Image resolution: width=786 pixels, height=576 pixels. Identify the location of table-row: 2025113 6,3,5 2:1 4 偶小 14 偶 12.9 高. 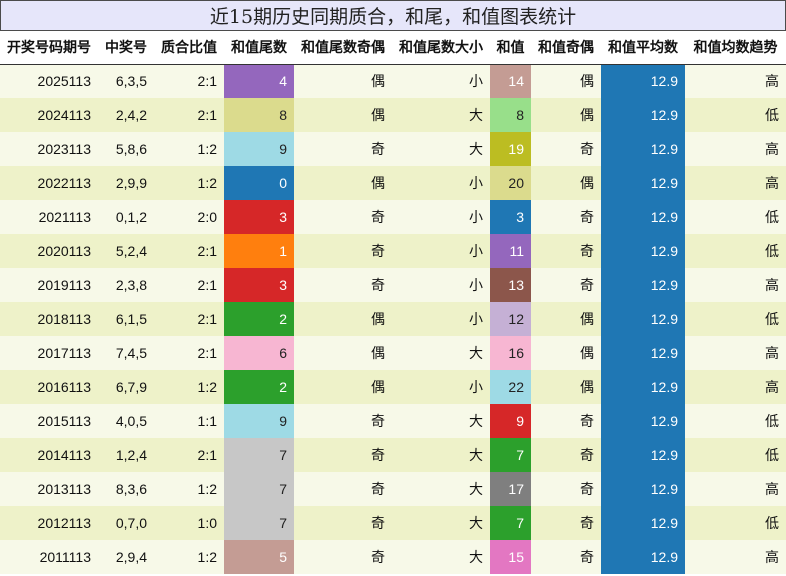
(393, 81).